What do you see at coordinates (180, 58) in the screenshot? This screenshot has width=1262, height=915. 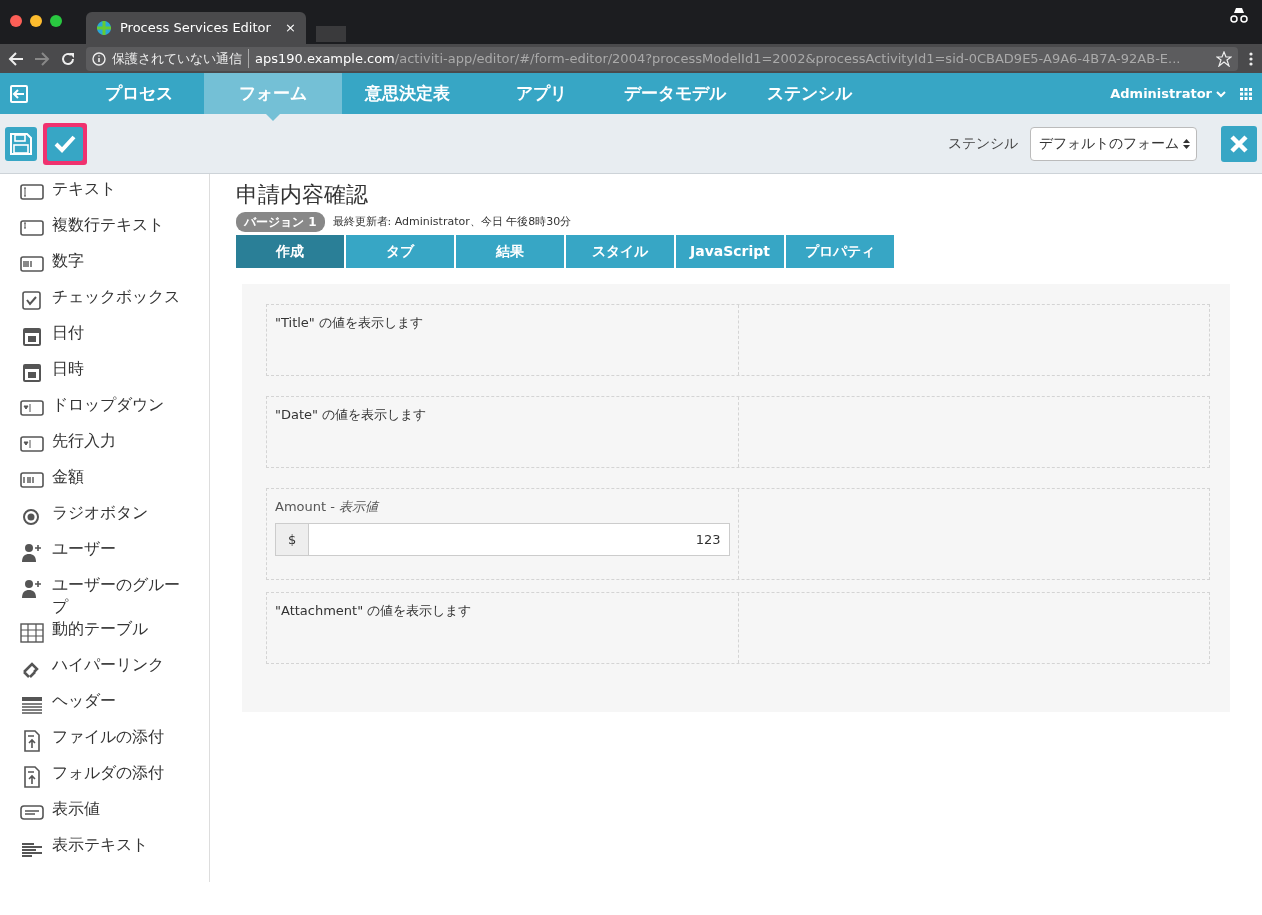 I see `security-text: 保護されていない通信` at bounding box center [180, 58].